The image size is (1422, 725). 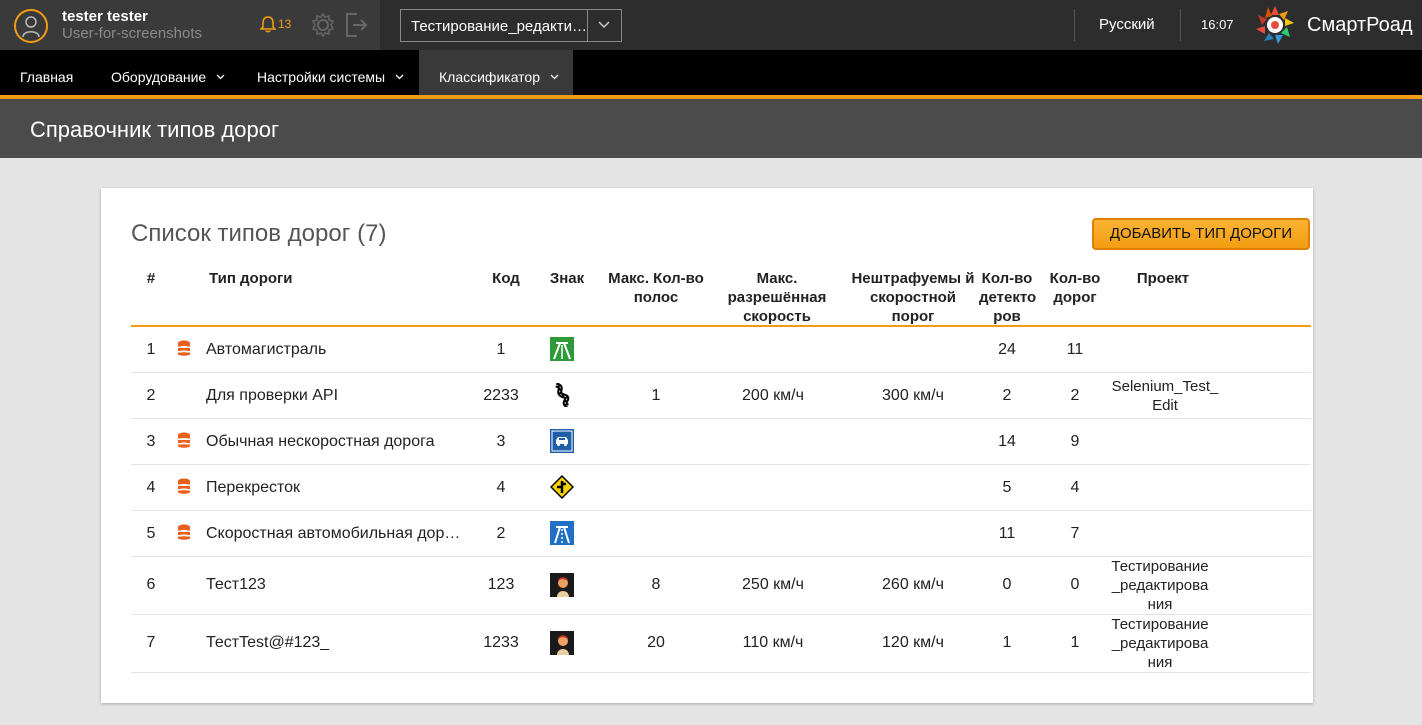 What do you see at coordinates (656, 395) in the screenshot?
I see `max-lanes: 1` at bounding box center [656, 395].